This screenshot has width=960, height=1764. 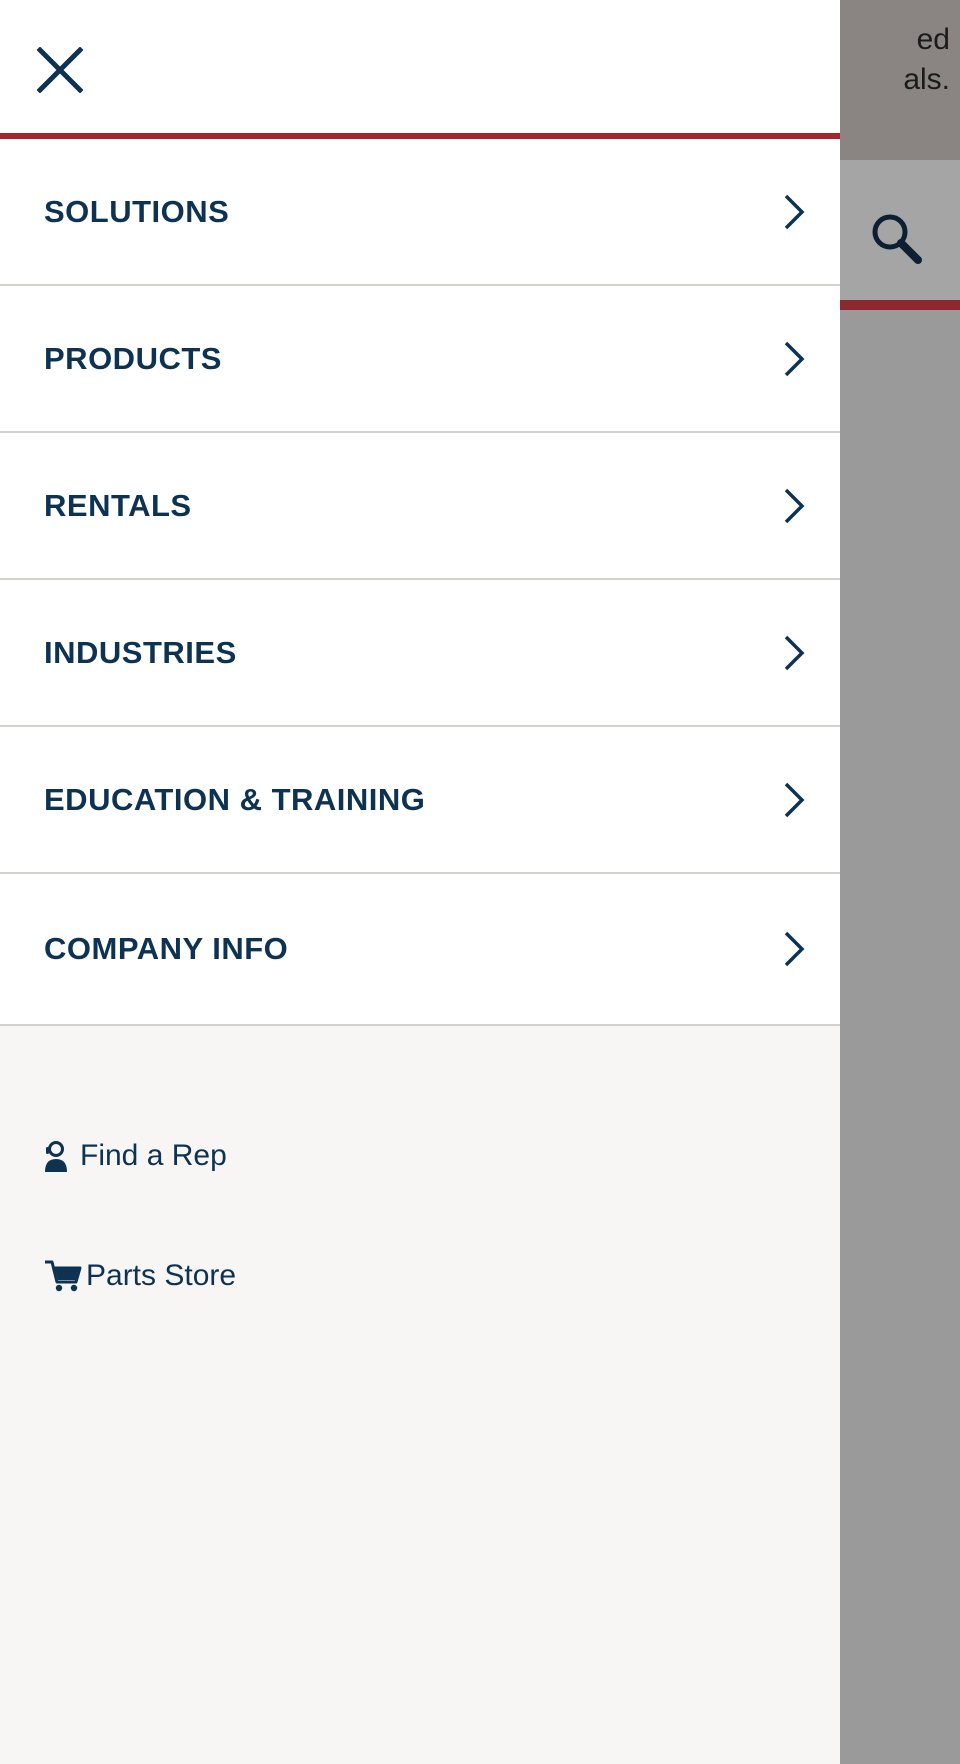 I want to click on menu-item-label: PRODUCTS, so click(x=133, y=358).